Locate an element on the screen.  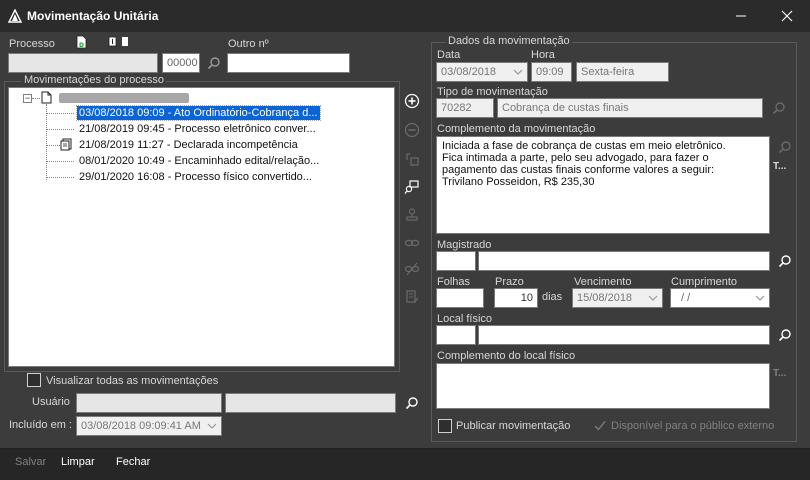
magistrado-code-field is located at coordinates (456, 261).